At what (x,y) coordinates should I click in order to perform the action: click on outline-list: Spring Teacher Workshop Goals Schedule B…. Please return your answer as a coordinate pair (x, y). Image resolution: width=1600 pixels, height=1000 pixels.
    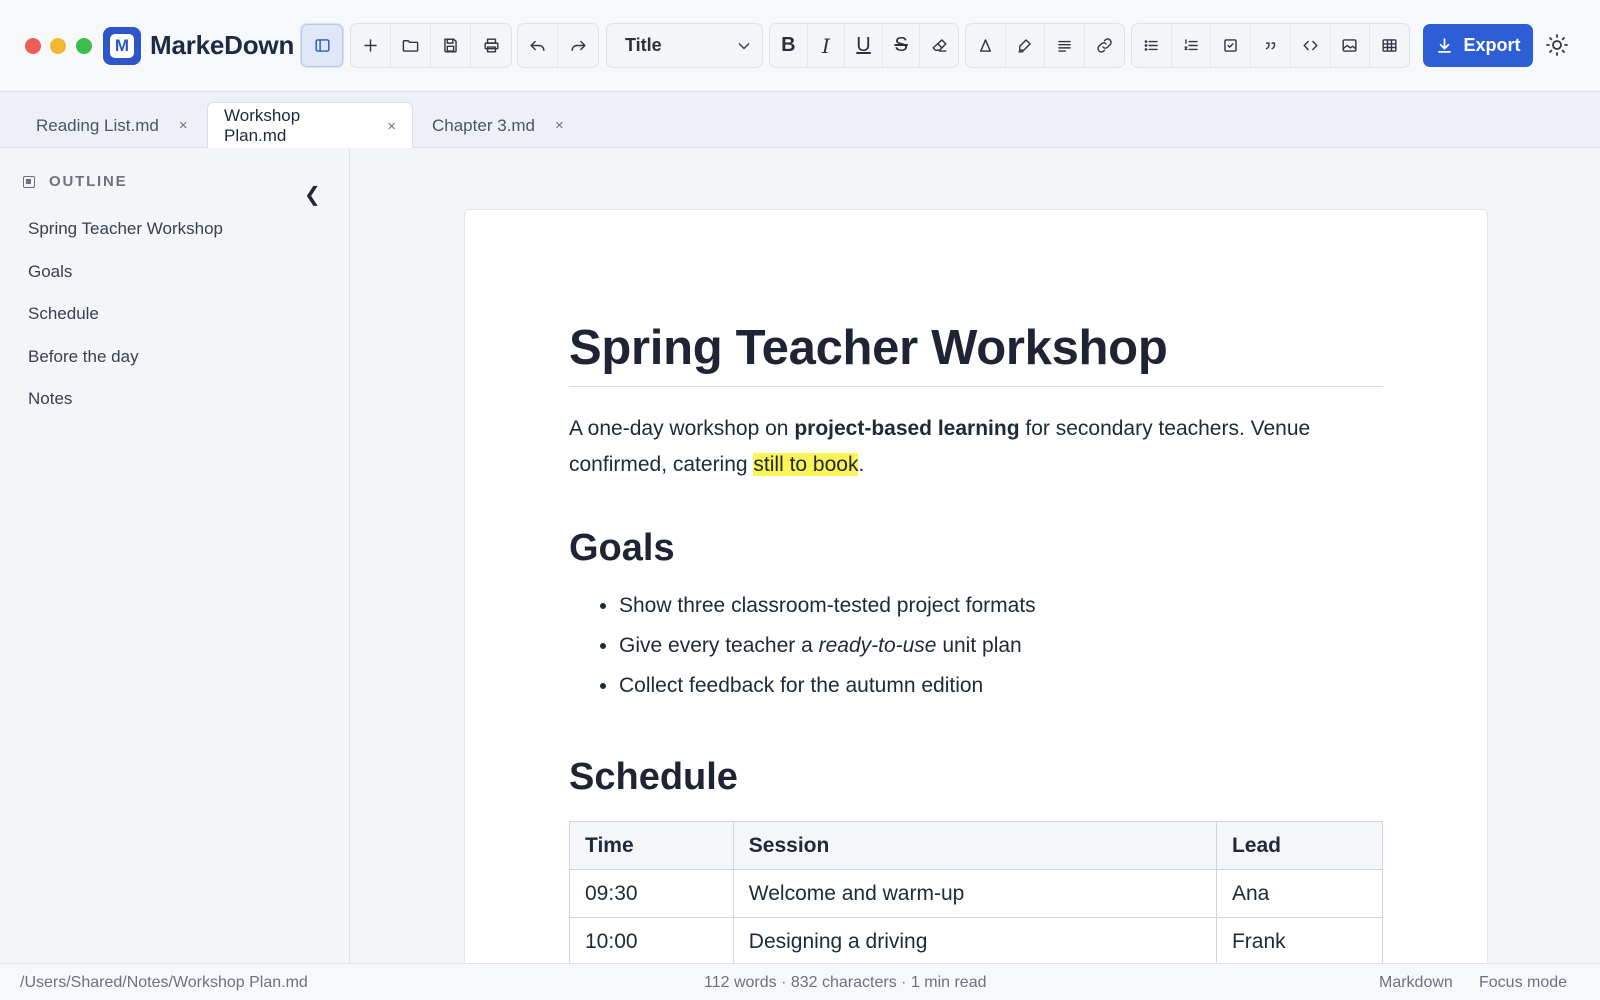
    Looking at the image, I should click on (125, 324).